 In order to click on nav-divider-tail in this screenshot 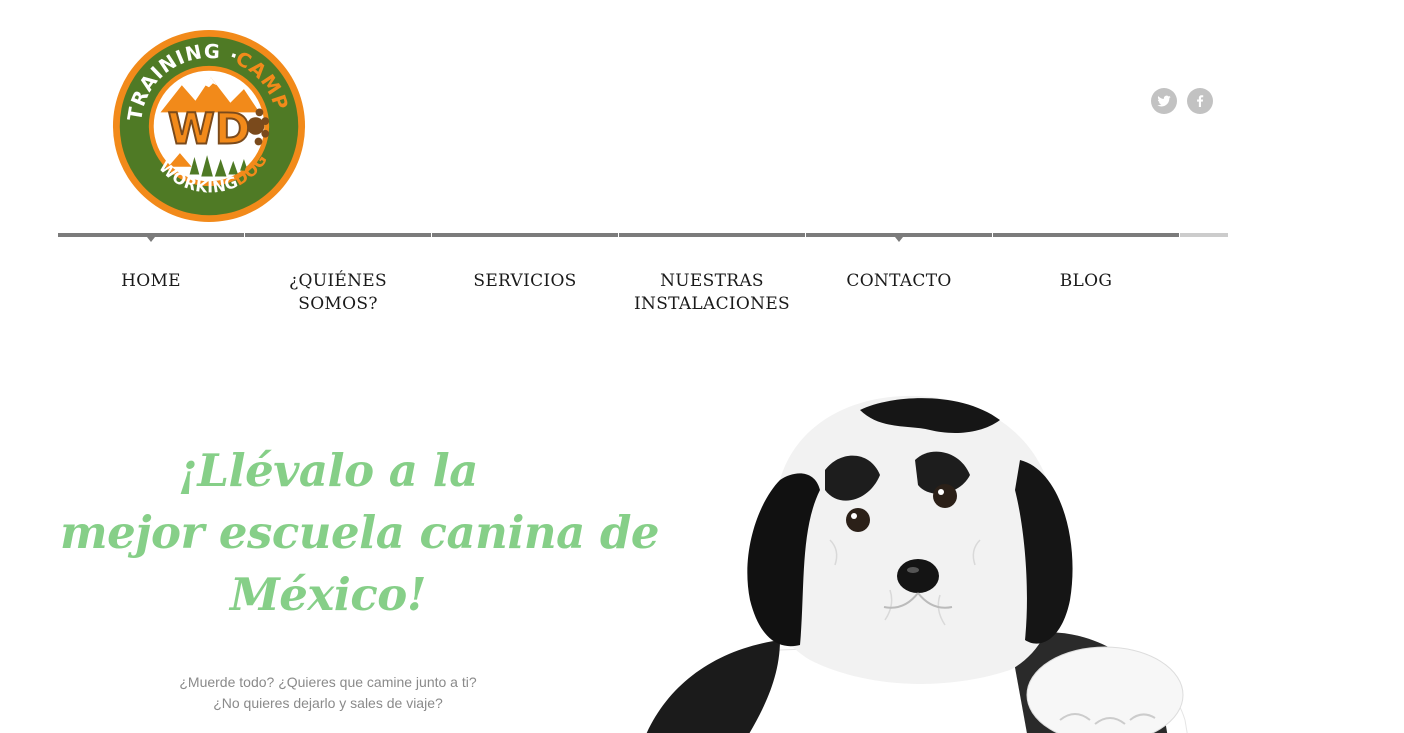, I will do `click(1204, 278)`.